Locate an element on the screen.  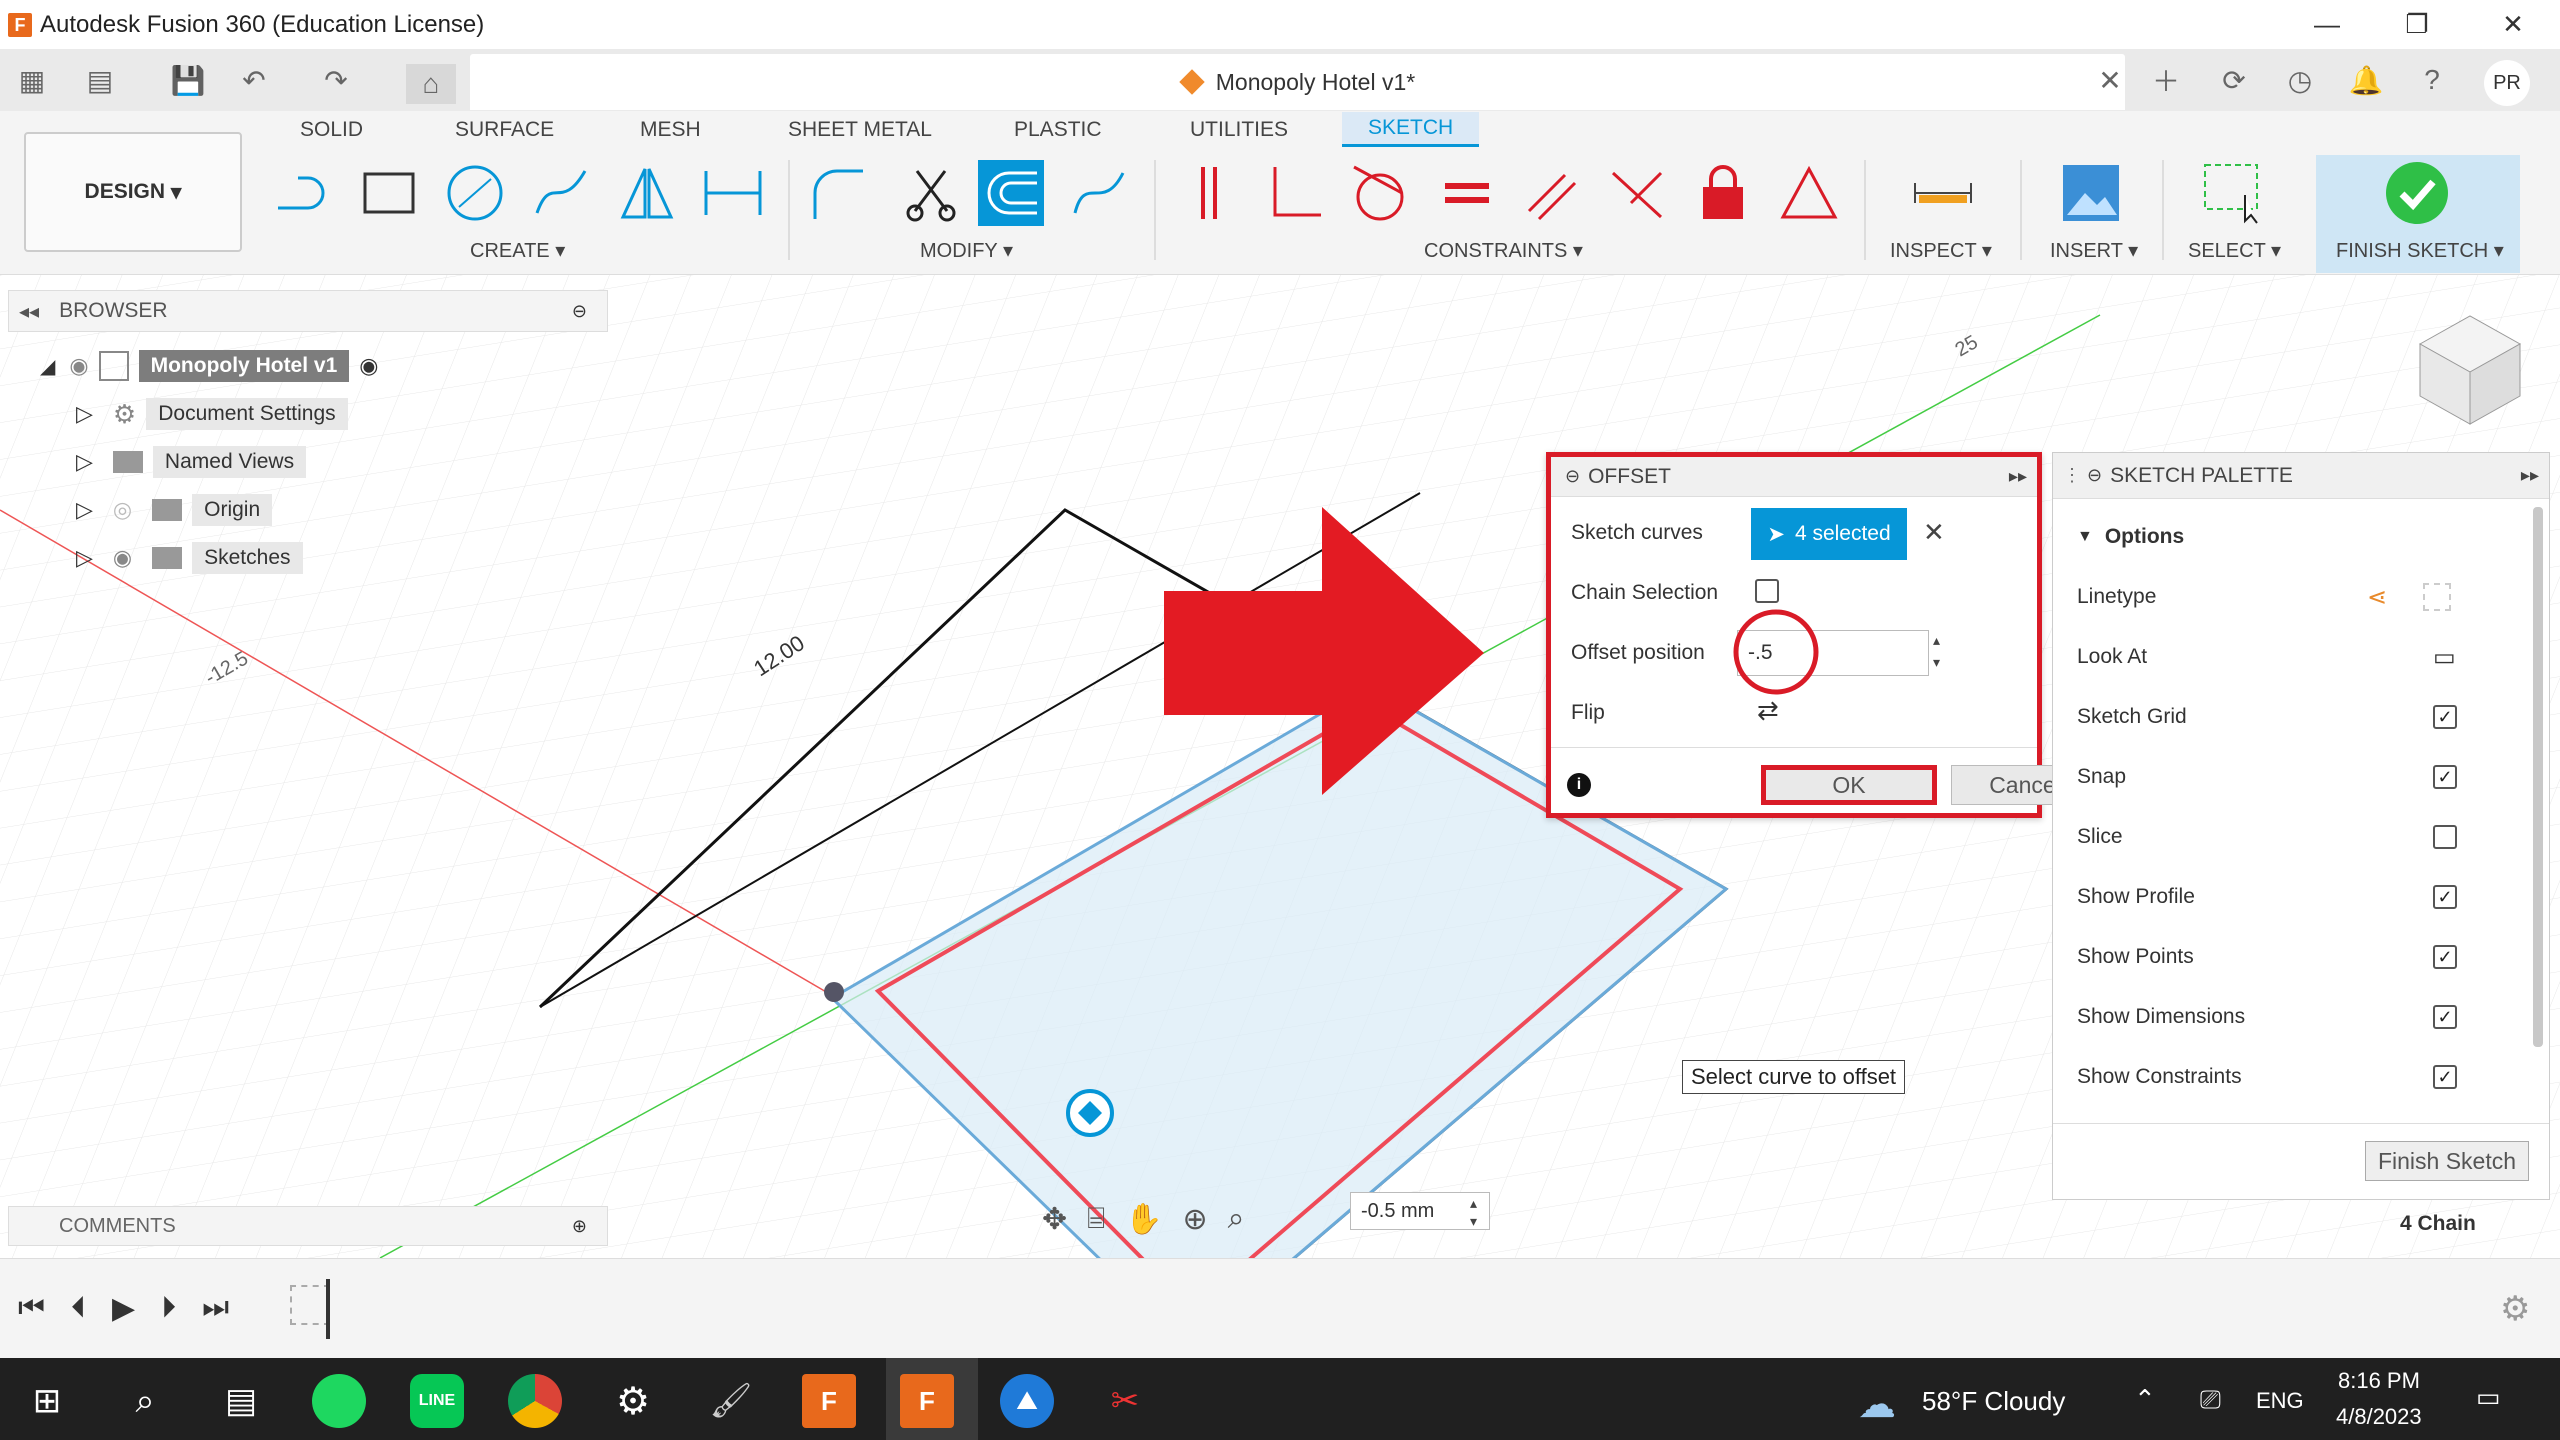
look-at-nav-icon: ⌸ is located at coordinates (1096, 1219).